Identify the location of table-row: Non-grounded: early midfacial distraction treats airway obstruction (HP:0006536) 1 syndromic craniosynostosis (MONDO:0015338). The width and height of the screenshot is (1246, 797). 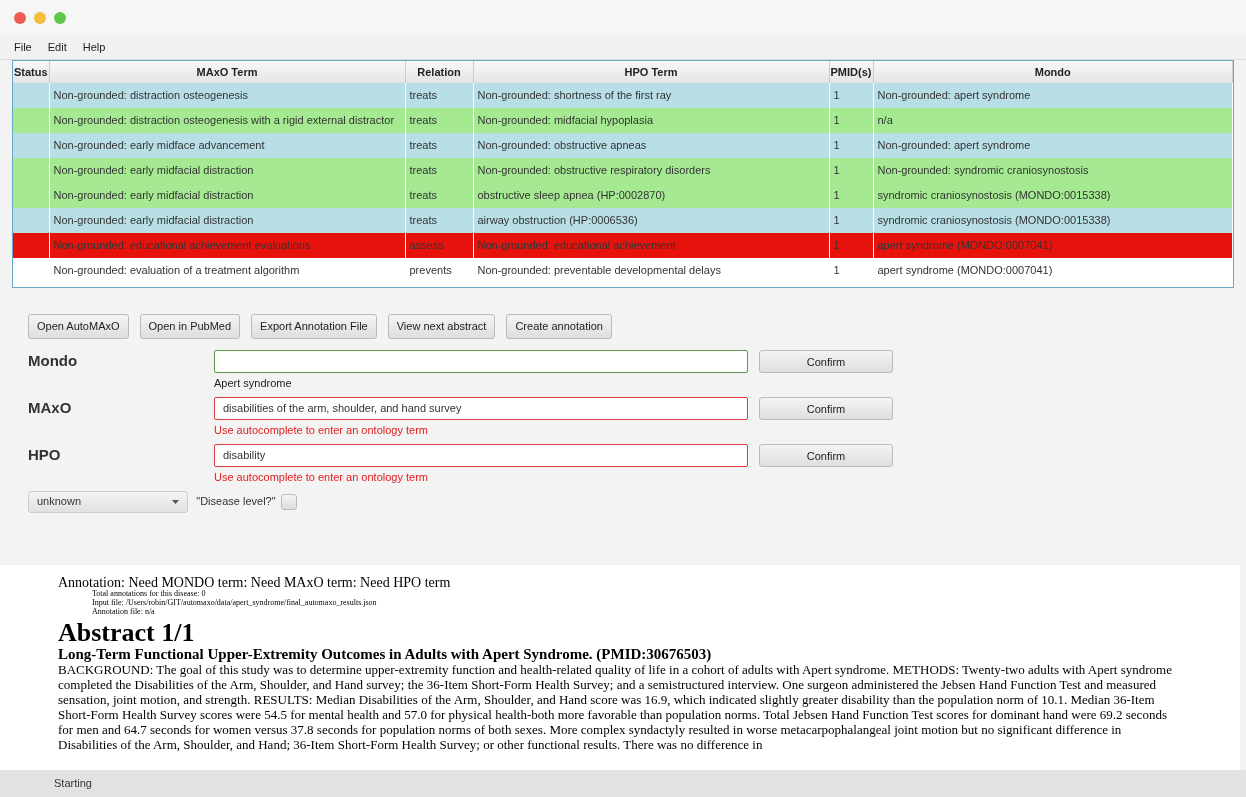
(623, 220).